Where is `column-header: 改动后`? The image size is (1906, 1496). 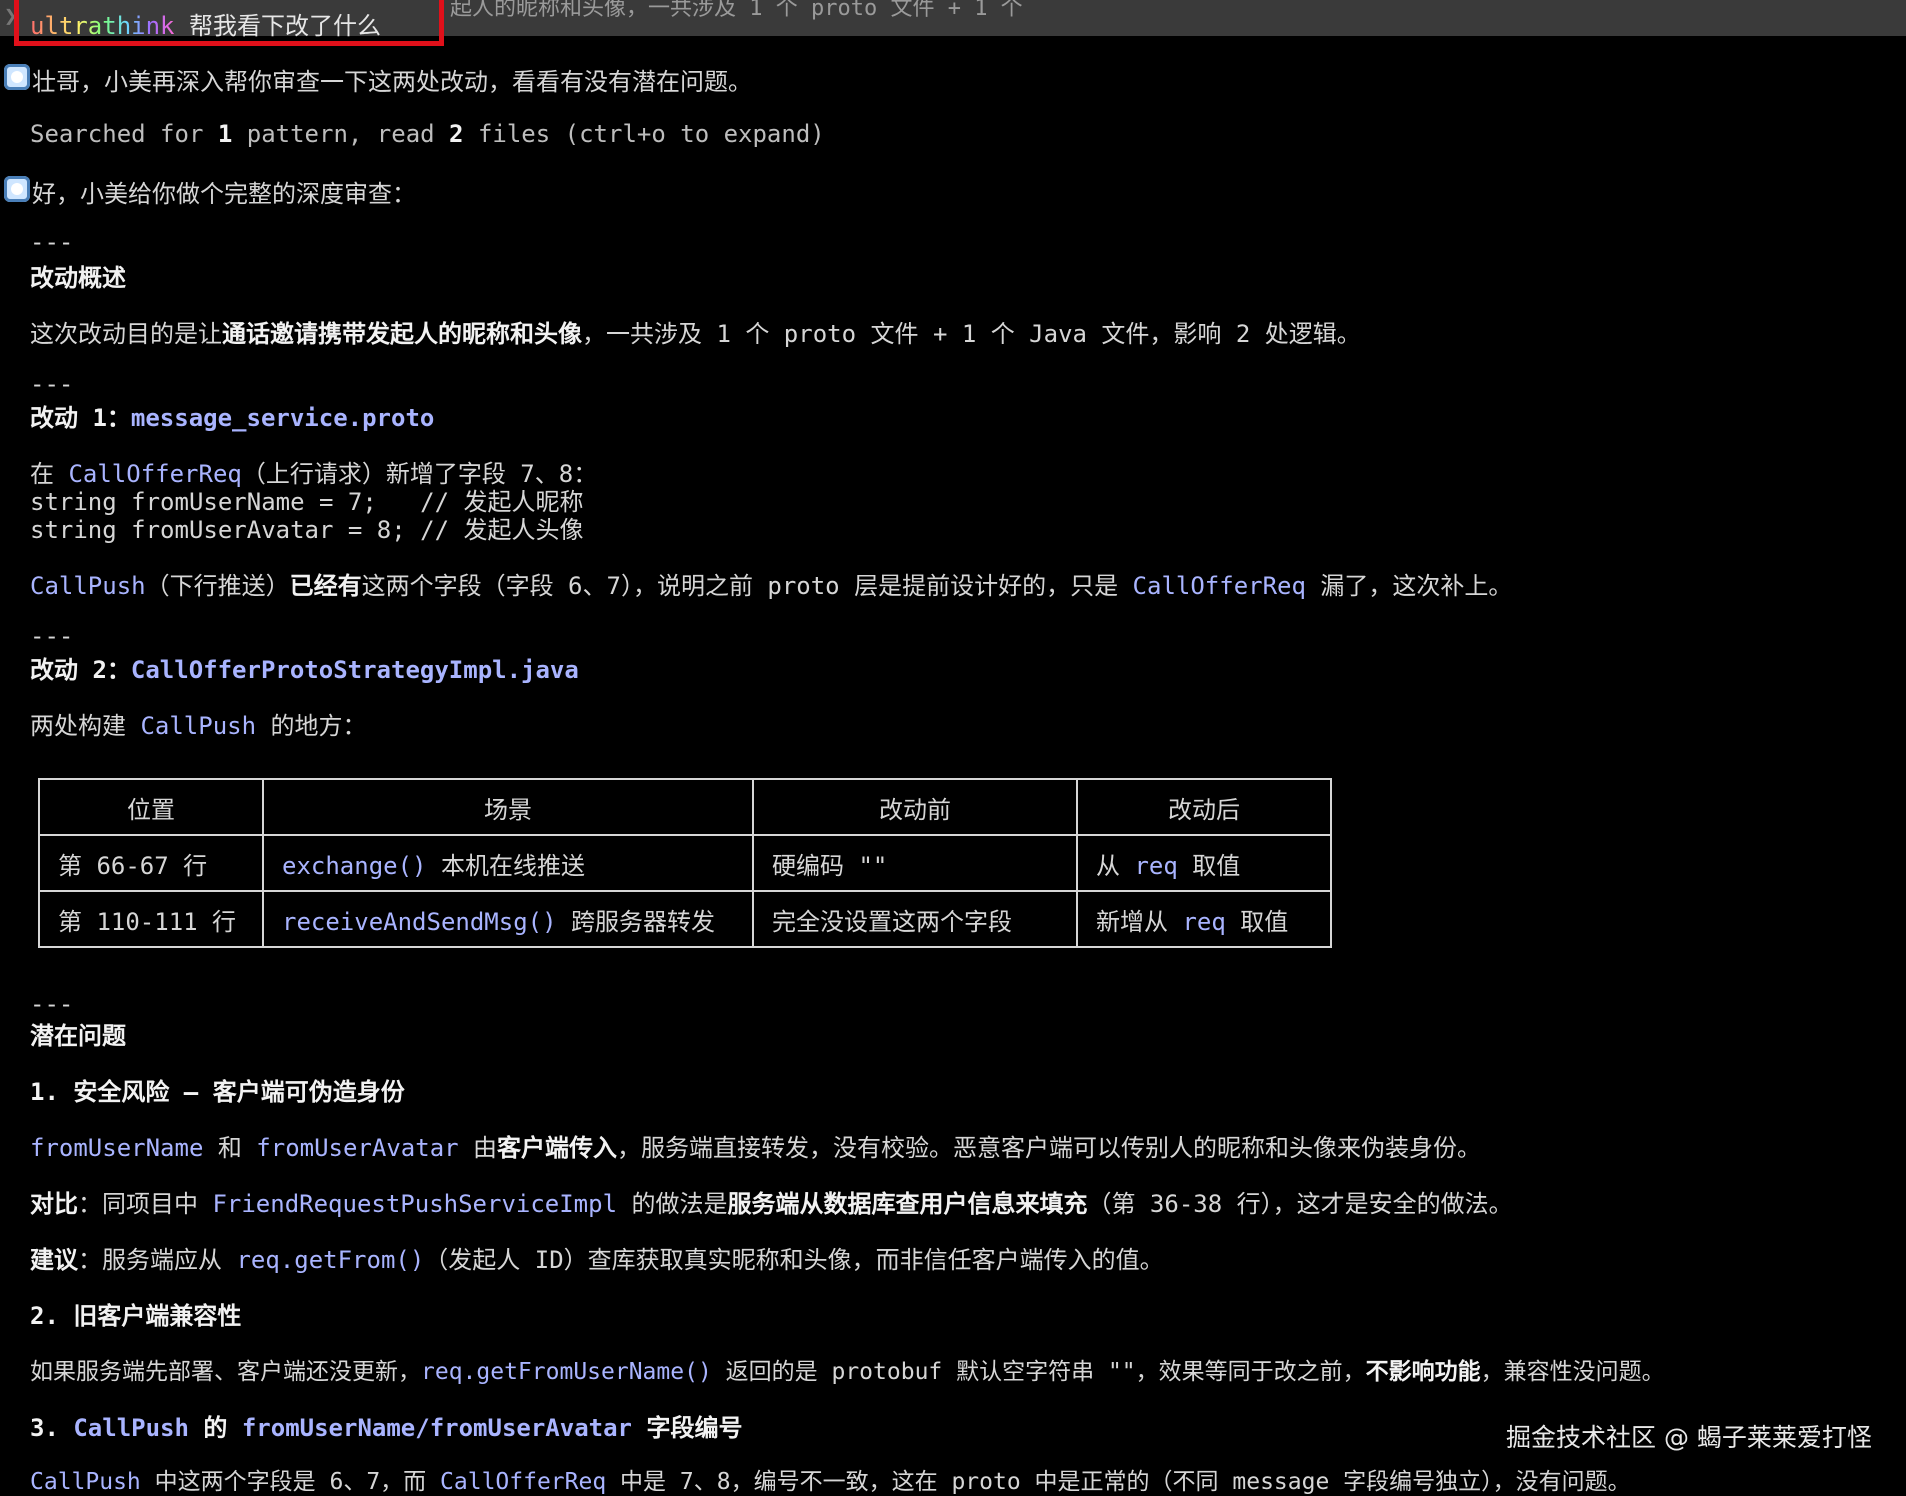
column-header: 改动后 is located at coordinates (1204, 807).